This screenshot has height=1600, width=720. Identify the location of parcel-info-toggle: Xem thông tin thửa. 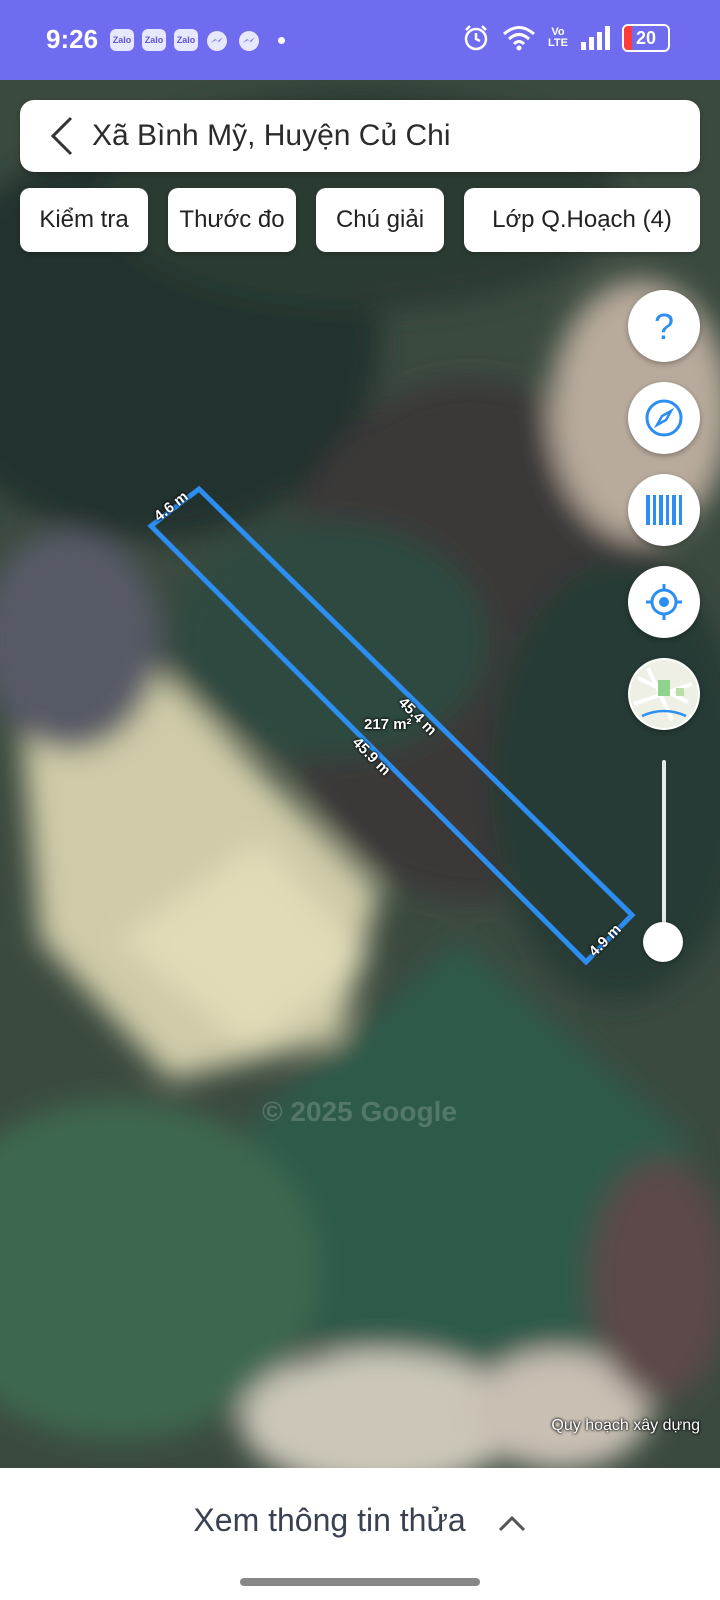
(360, 1520).